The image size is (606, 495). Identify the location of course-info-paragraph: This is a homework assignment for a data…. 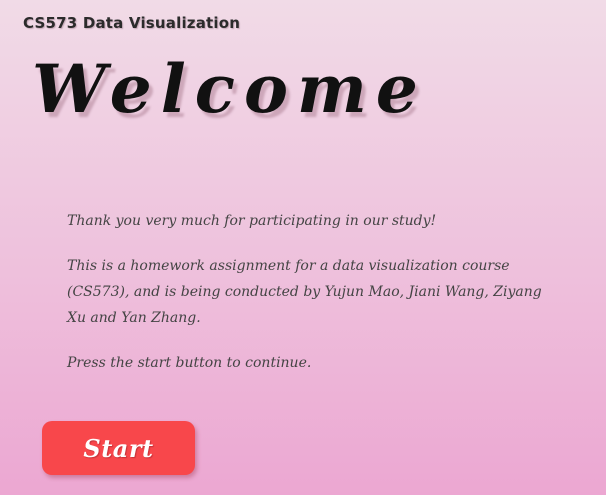
(304, 292).